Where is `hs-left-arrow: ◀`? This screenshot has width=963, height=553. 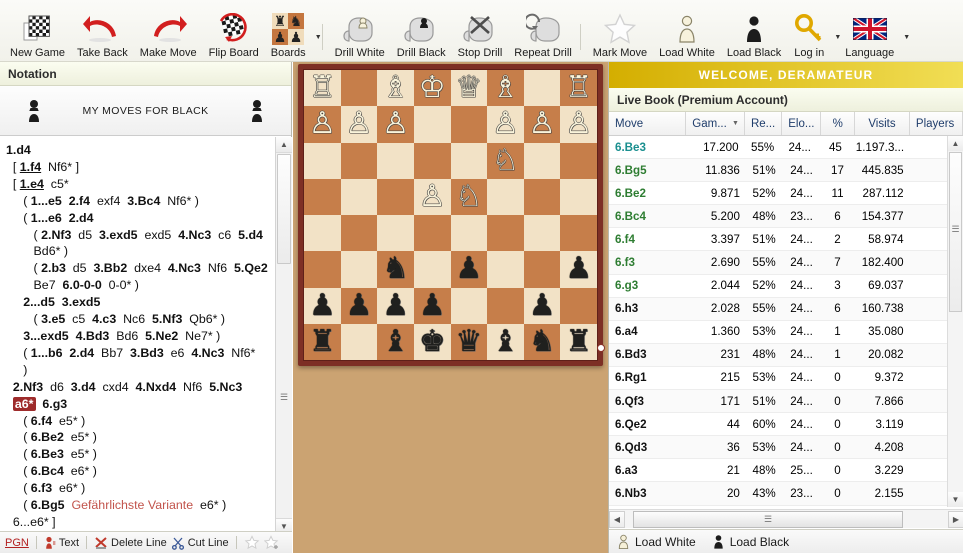 hs-left-arrow: ◀ is located at coordinates (617, 519).